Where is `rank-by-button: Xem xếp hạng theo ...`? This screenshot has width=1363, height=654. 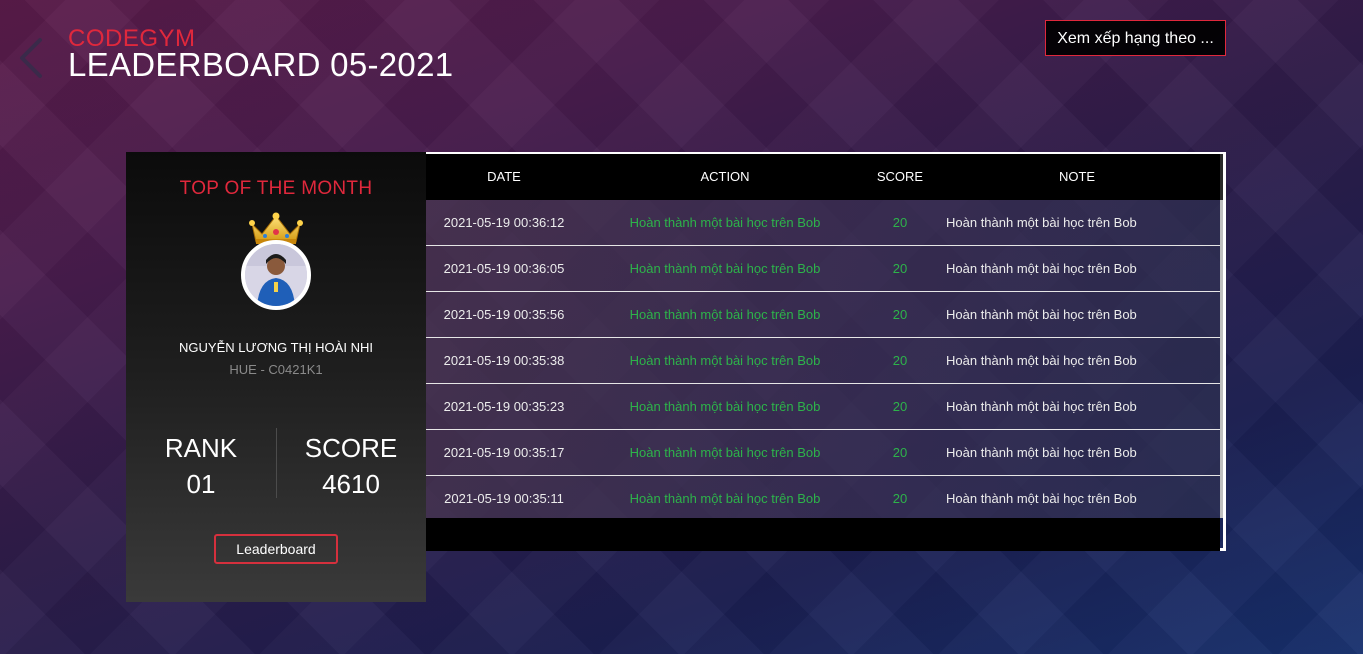
rank-by-button: Xem xếp hạng theo ... is located at coordinates (1135, 38).